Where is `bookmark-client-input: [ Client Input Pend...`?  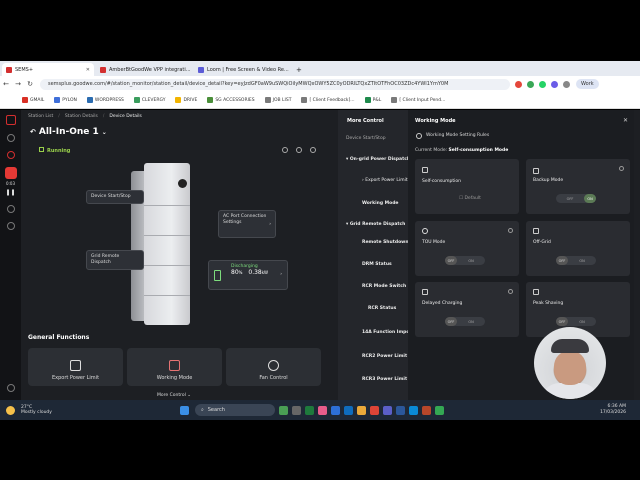 bookmark-client-input: [ Client Input Pend... is located at coordinates (418, 100).